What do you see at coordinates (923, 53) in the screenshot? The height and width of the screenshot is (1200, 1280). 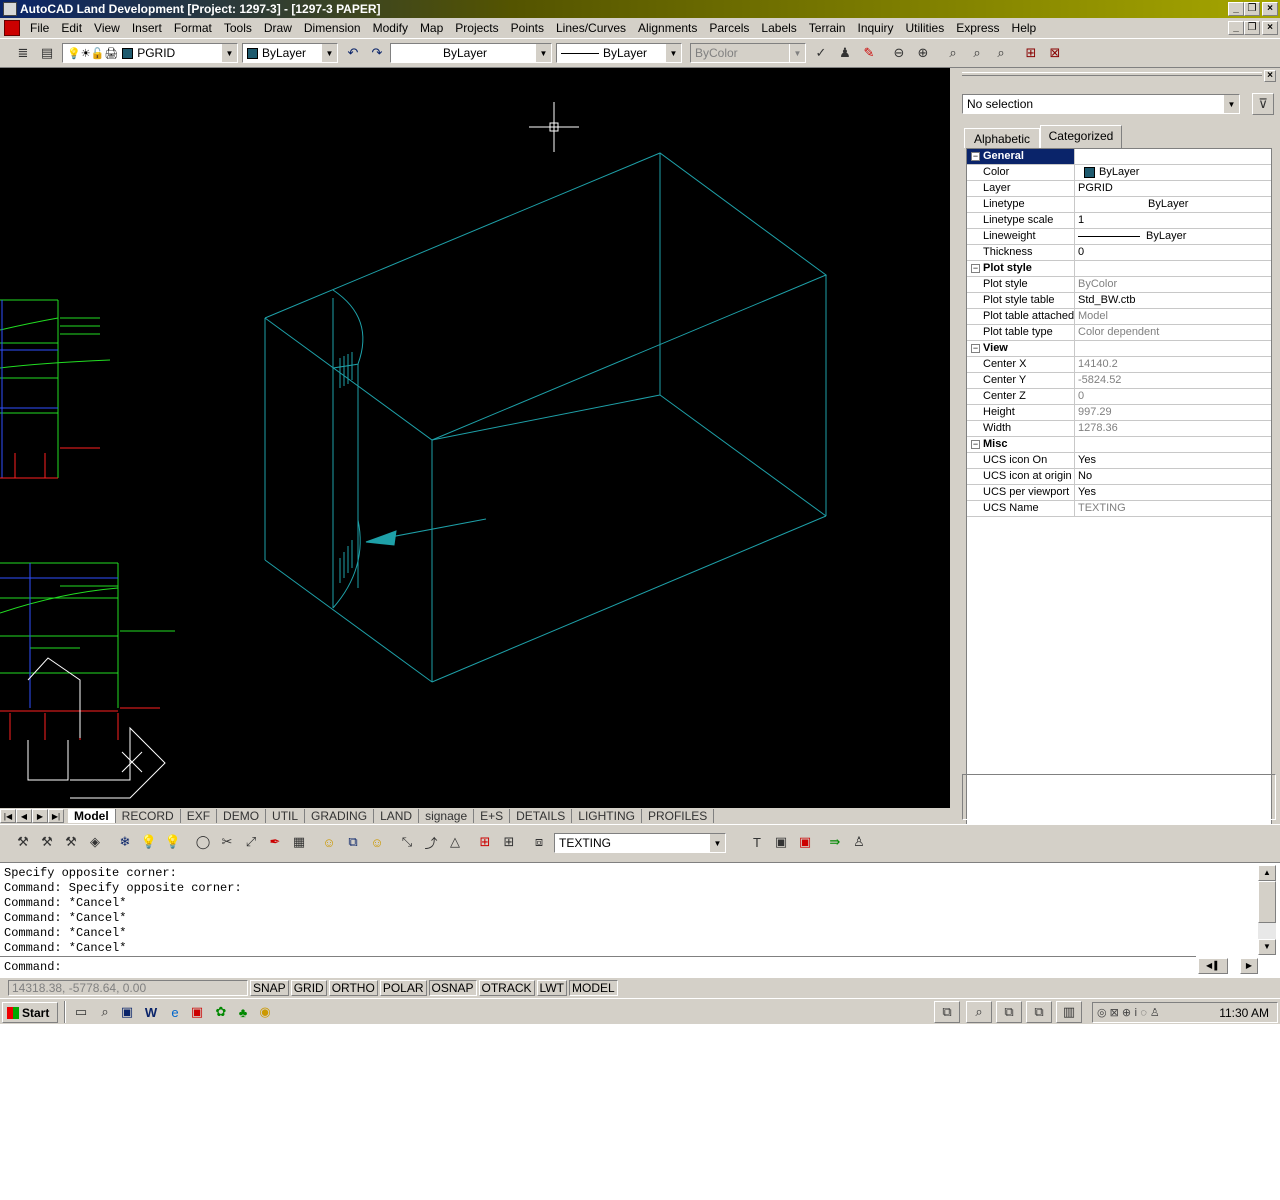 I see `zoom-in-icon: ⊕` at bounding box center [923, 53].